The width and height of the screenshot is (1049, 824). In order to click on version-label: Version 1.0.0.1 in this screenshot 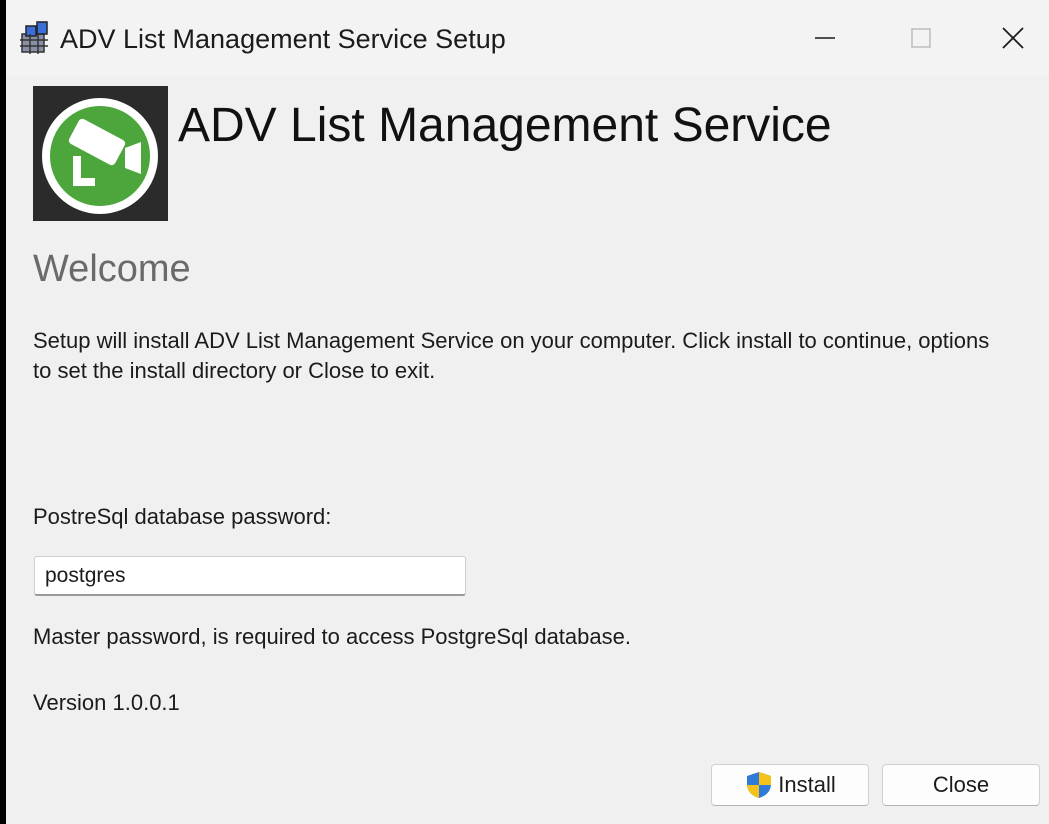, I will do `click(106, 702)`.